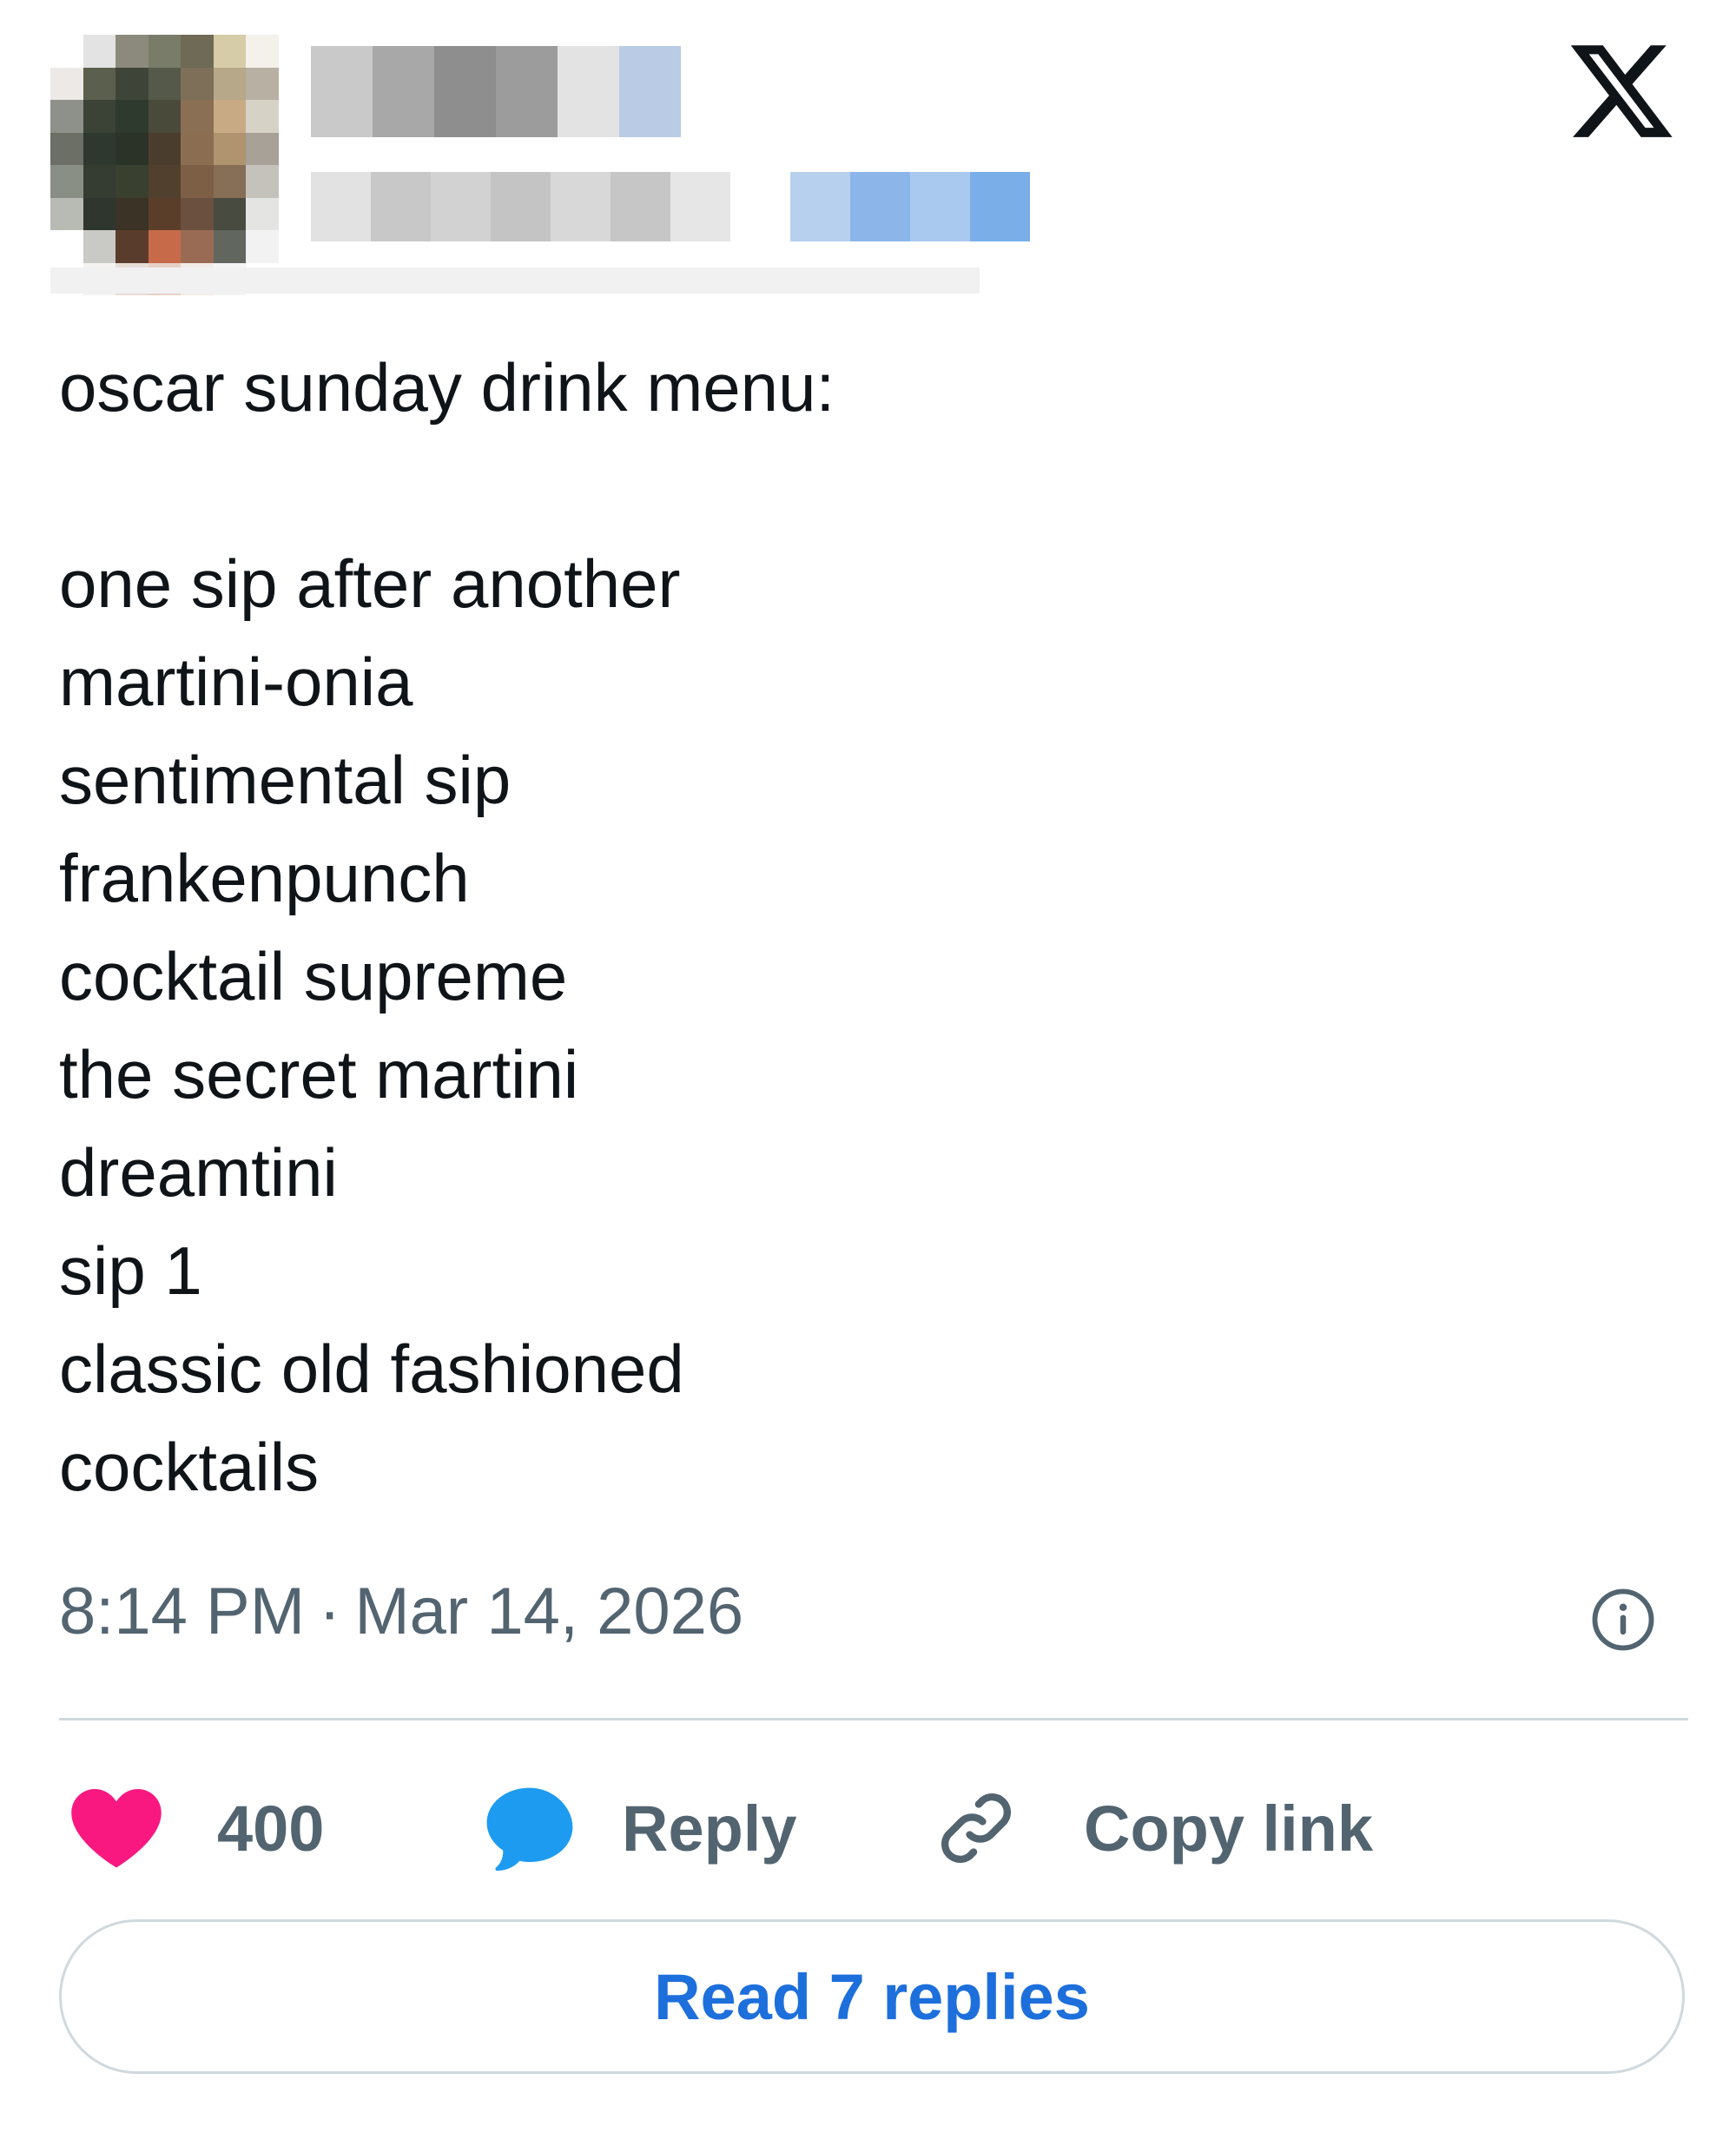 Image resolution: width=1736 pixels, height=2146 pixels. What do you see at coordinates (1229, 1828) in the screenshot?
I see `copy-link-label: Copy link` at bounding box center [1229, 1828].